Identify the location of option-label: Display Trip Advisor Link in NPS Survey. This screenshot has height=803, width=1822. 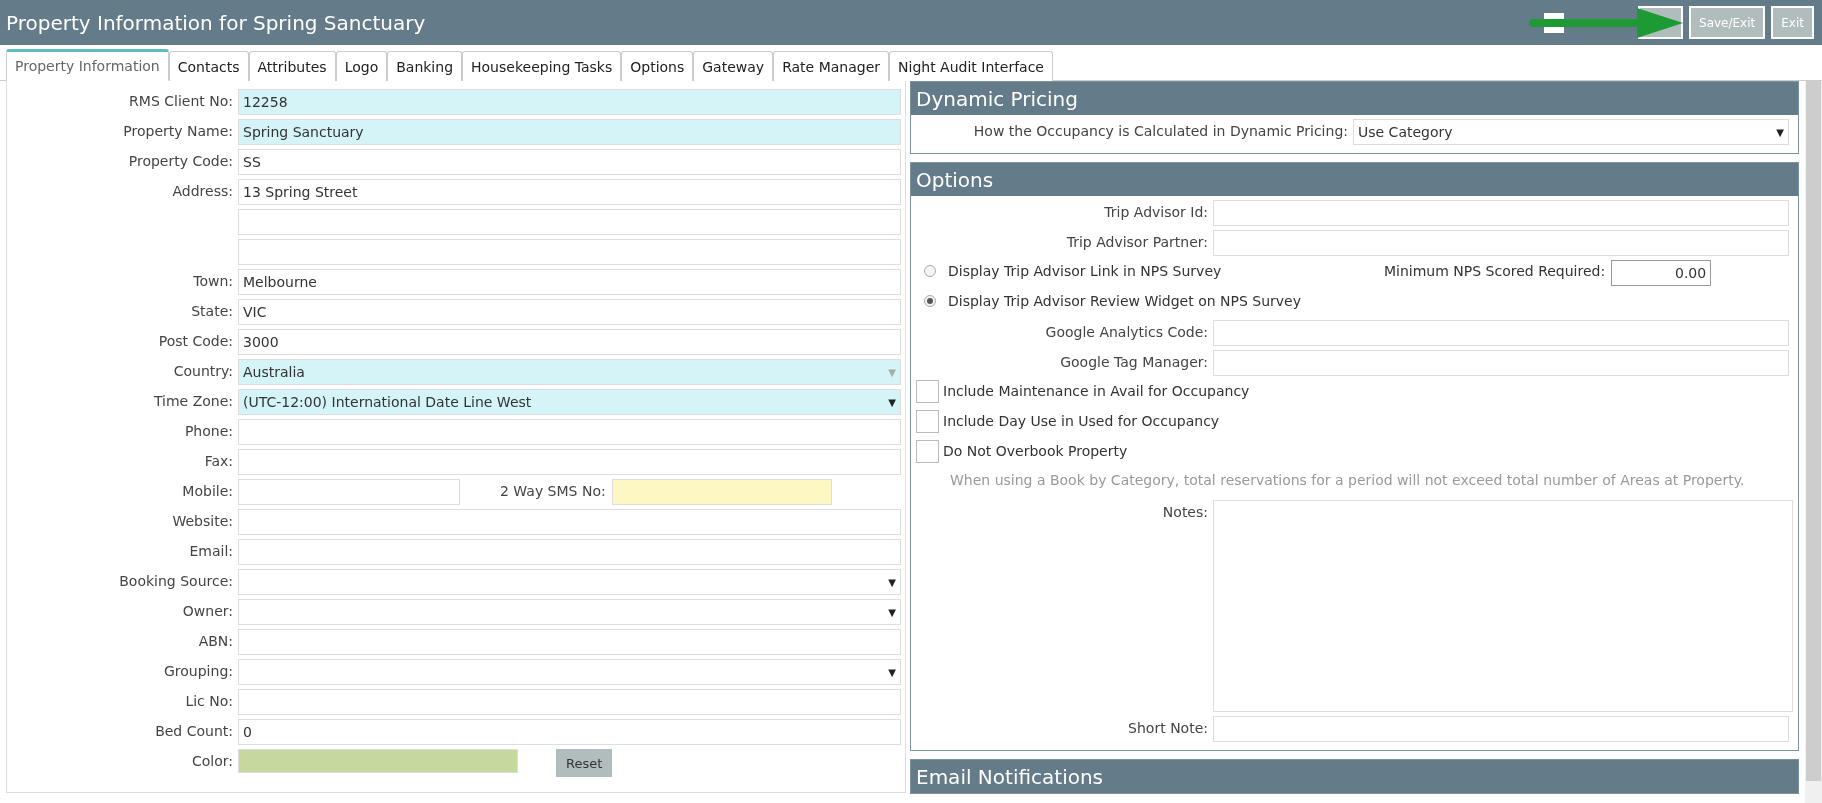
(1085, 270).